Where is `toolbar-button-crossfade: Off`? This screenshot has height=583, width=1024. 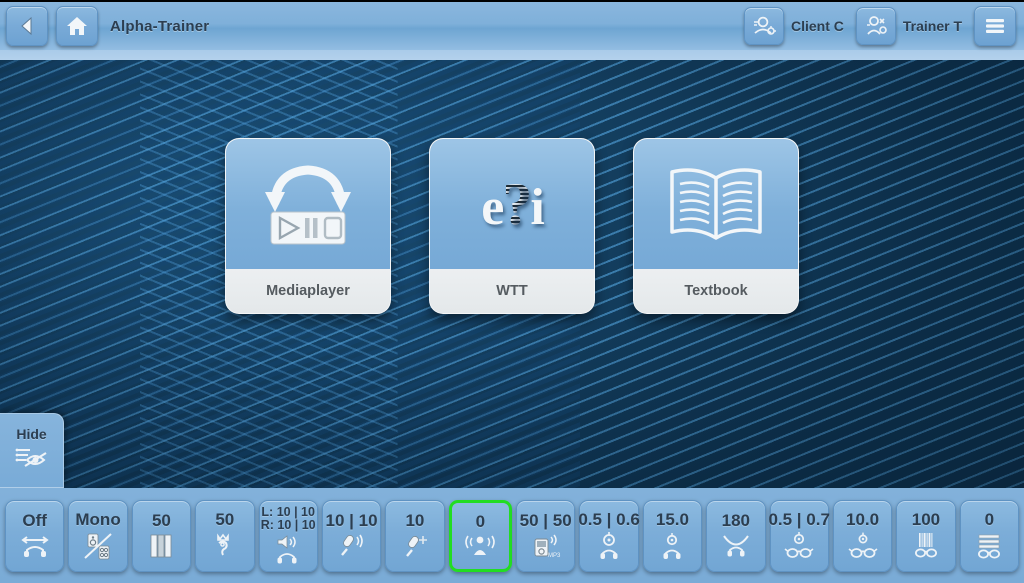 toolbar-button-crossfade: Off is located at coordinates (35, 535).